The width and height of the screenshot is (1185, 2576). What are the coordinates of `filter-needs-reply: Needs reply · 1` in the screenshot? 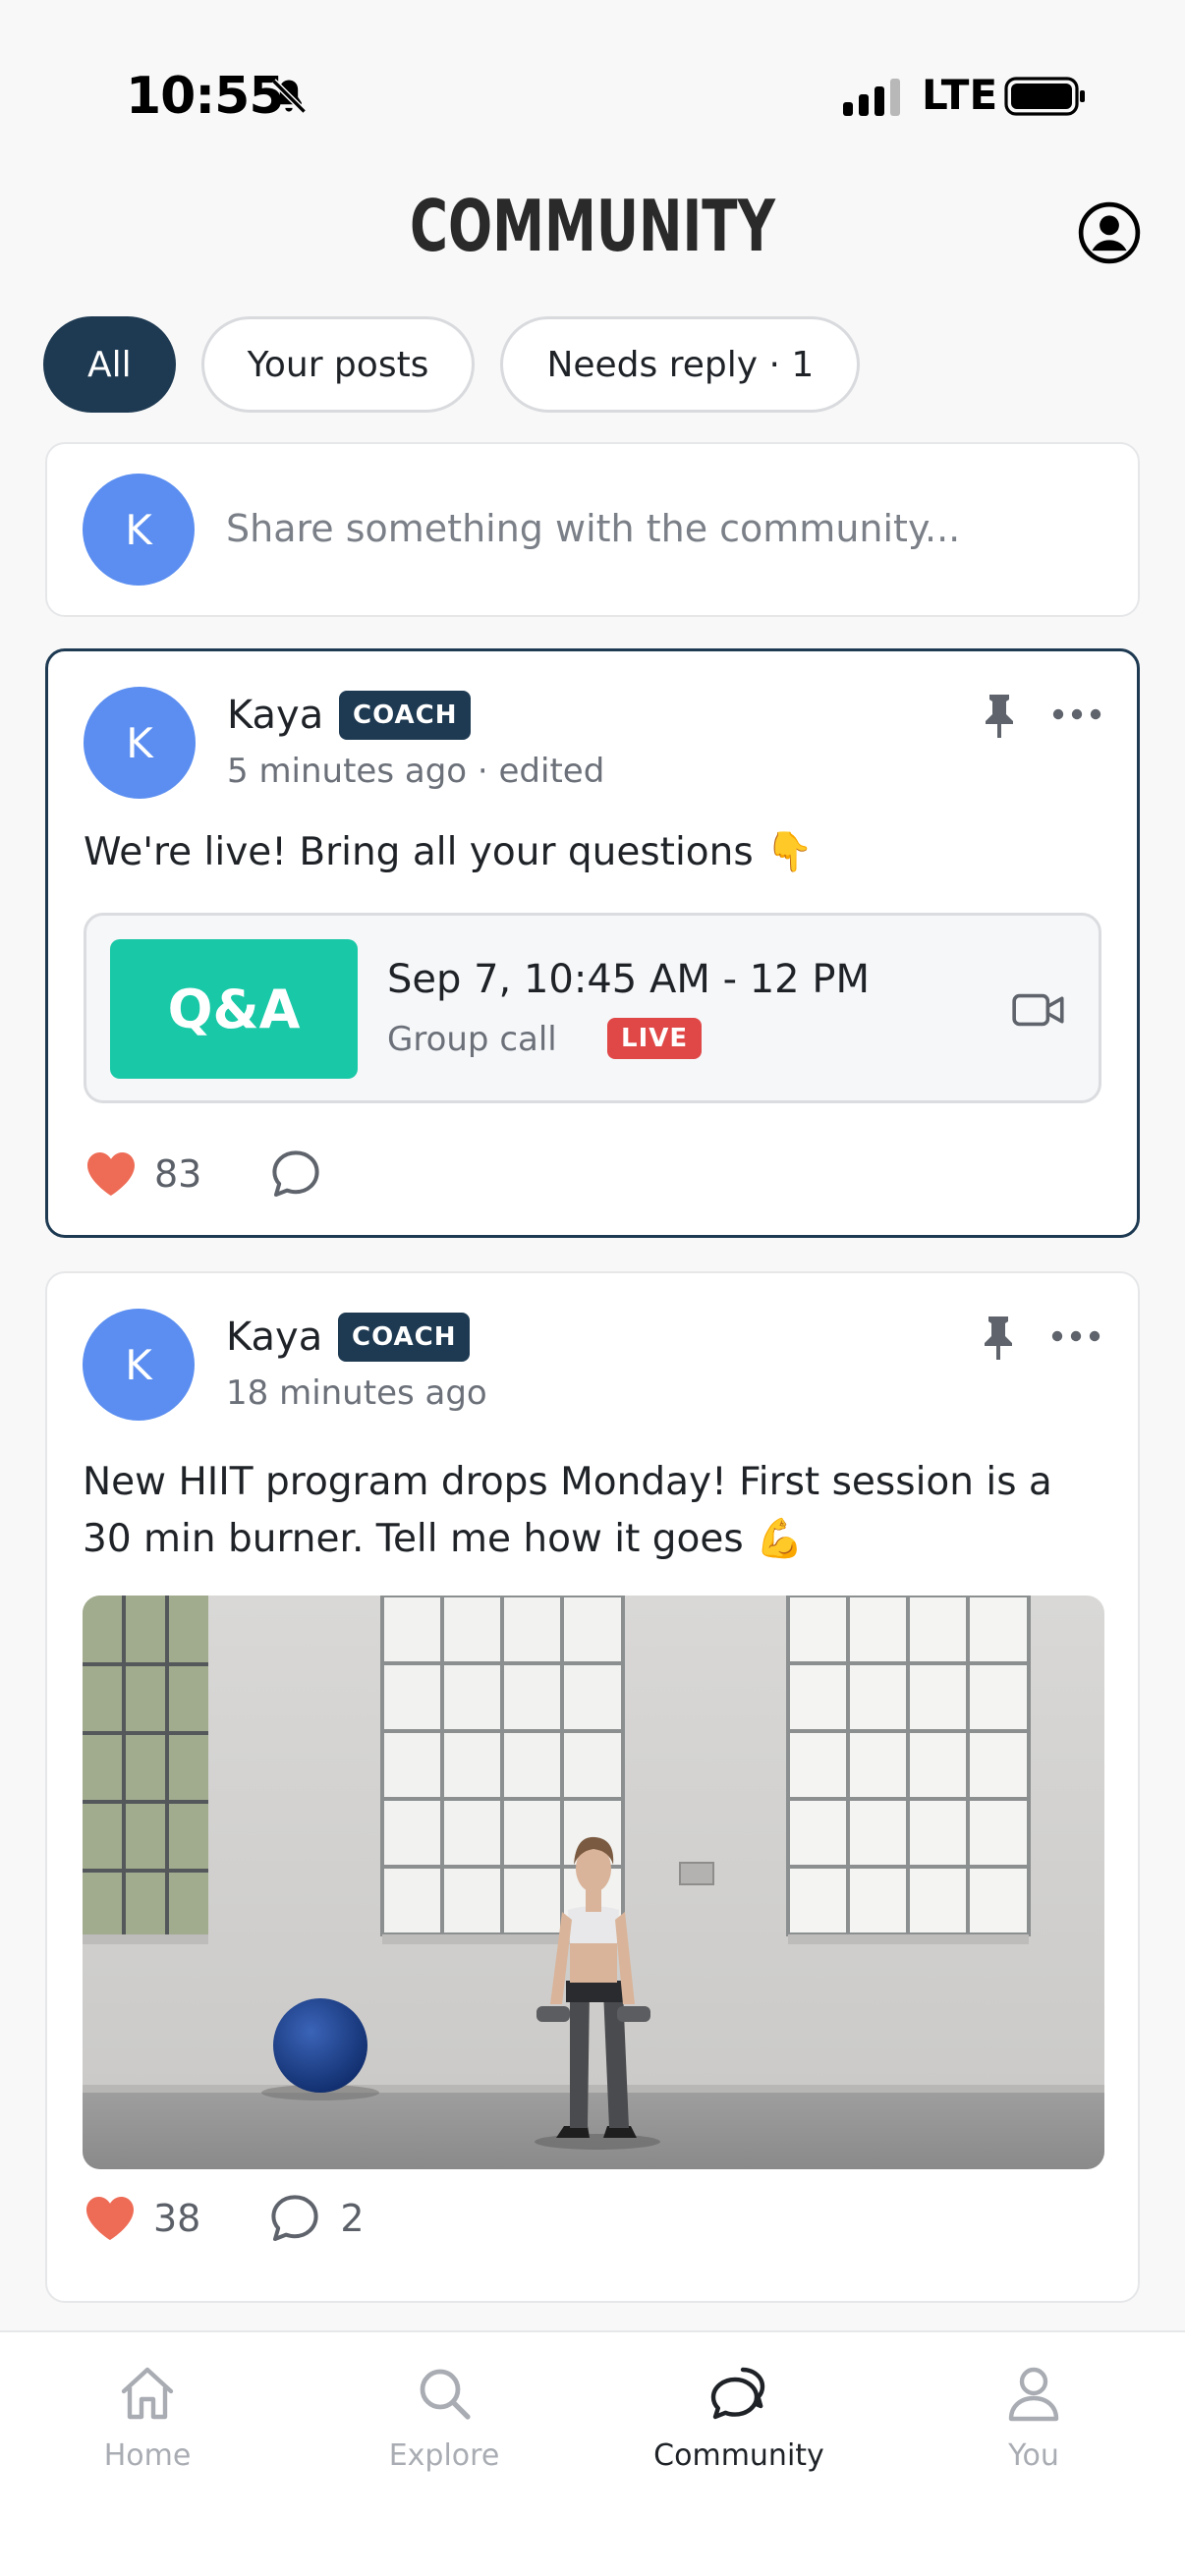 It's located at (681, 364).